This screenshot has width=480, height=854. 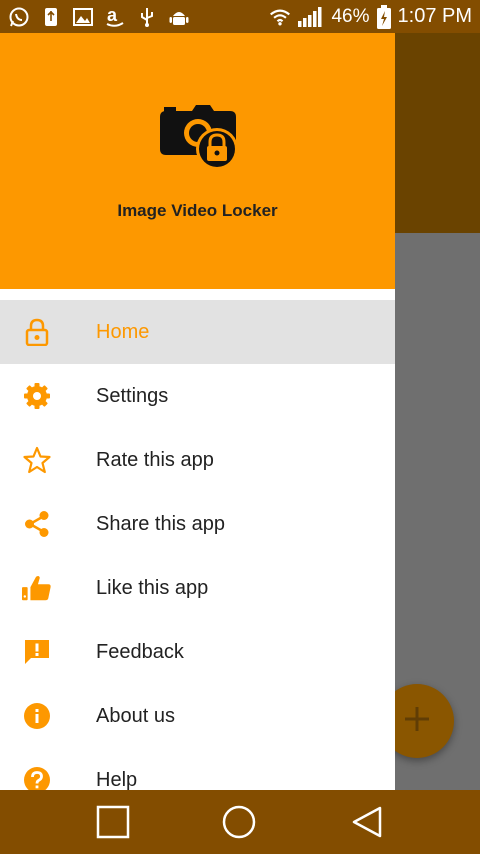 I want to click on notification-icons: a, so click(x=99, y=17).